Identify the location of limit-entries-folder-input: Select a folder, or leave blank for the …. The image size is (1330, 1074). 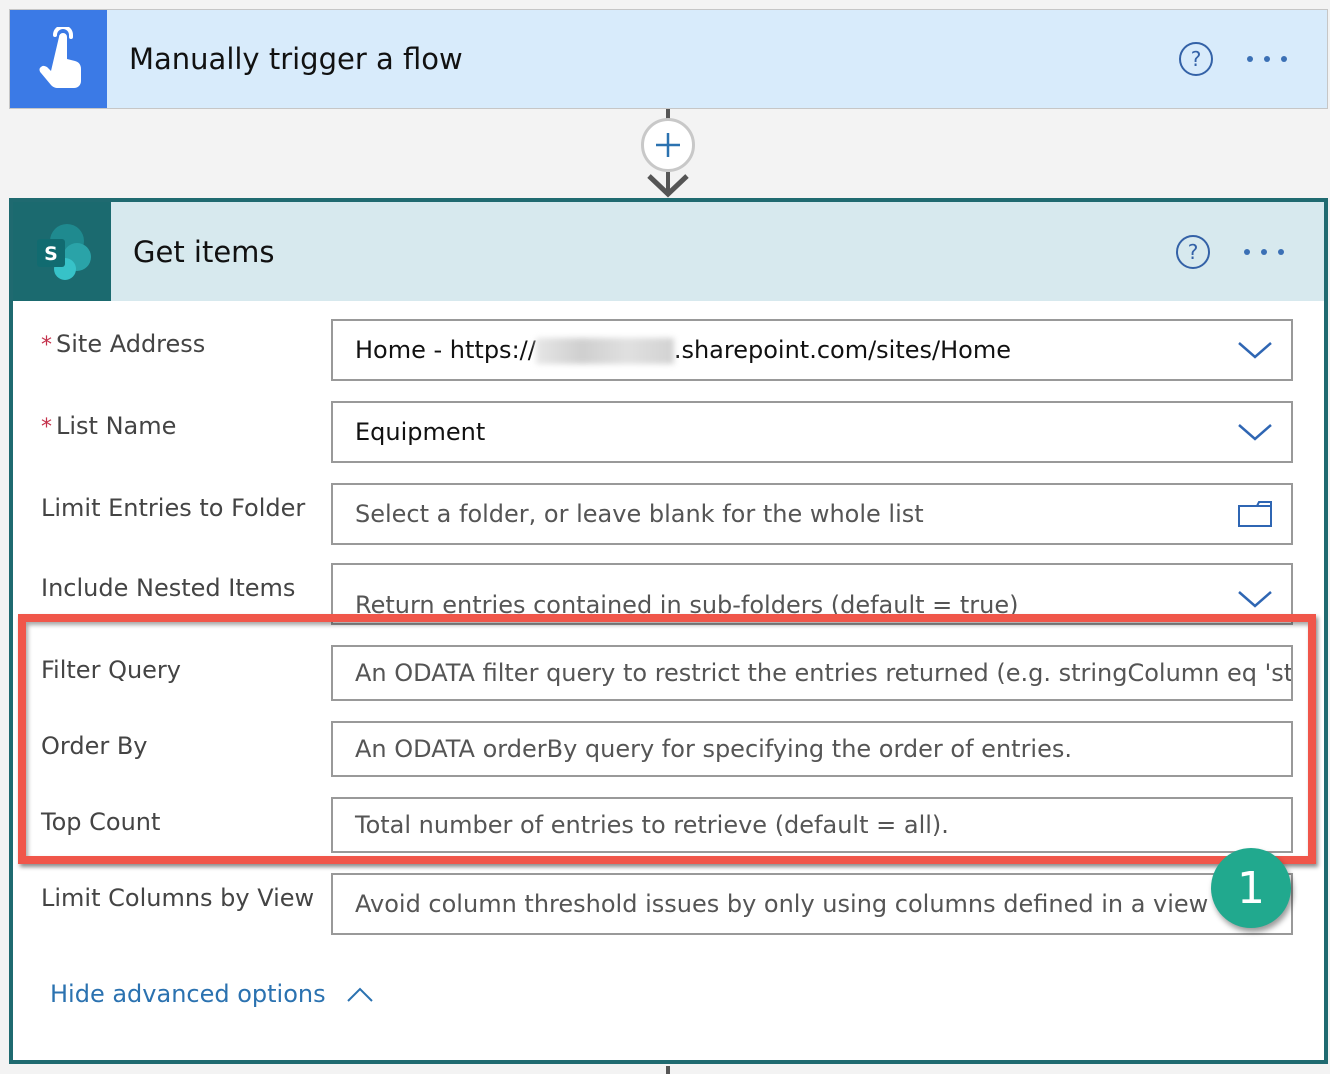
(812, 514).